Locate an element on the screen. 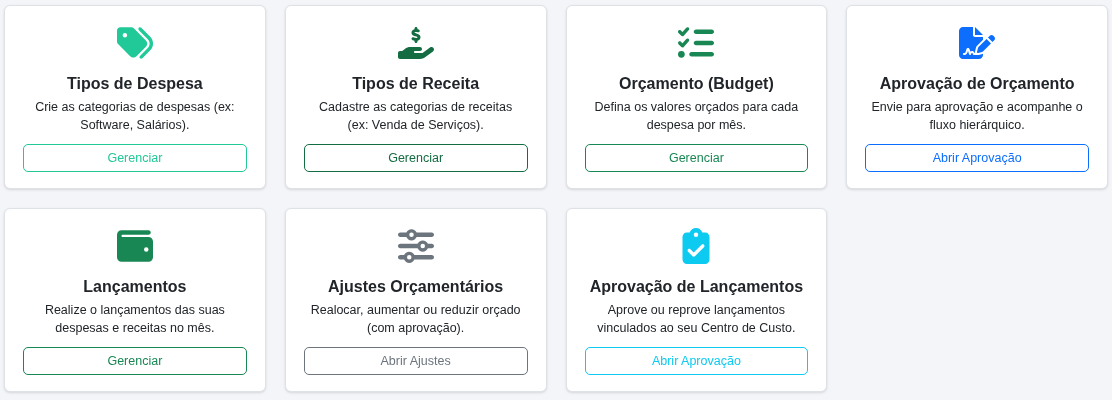 The image size is (1112, 400). action-button: Abrir Ajustes is located at coordinates (415, 361).